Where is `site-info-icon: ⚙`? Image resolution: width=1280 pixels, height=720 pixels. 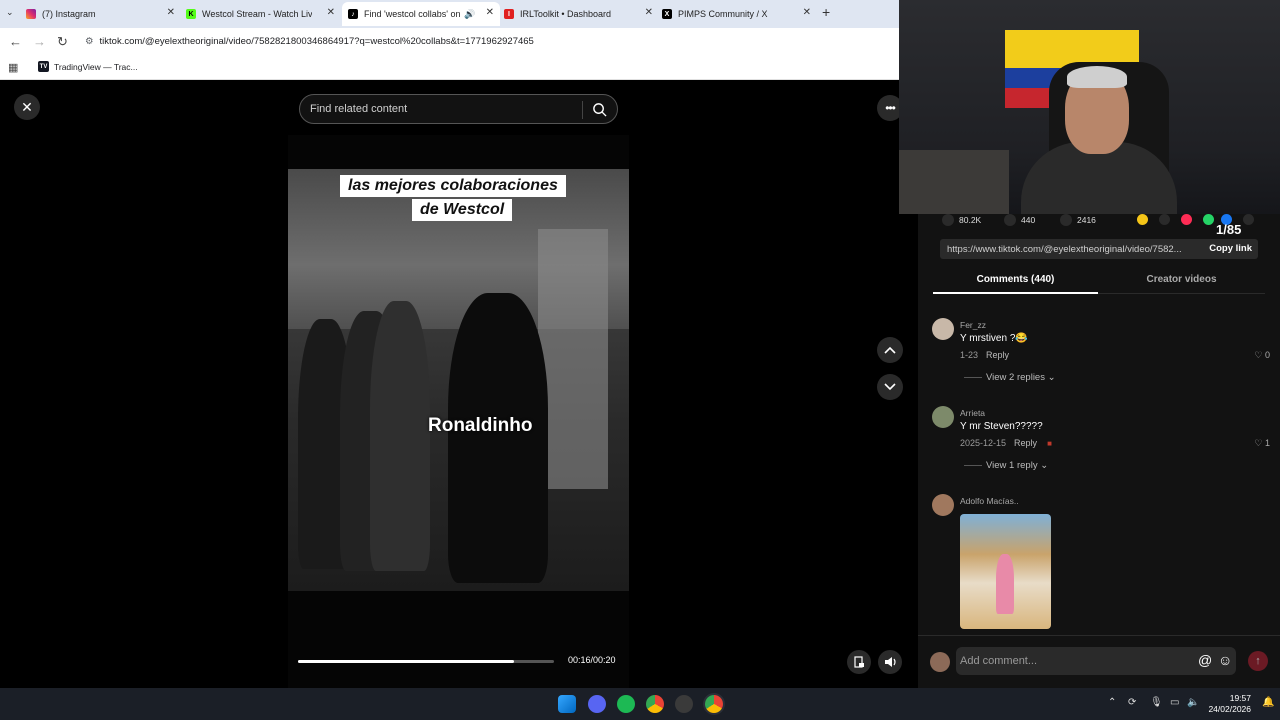
site-info-icon: ⚙ is located at coordinates (89, 41).